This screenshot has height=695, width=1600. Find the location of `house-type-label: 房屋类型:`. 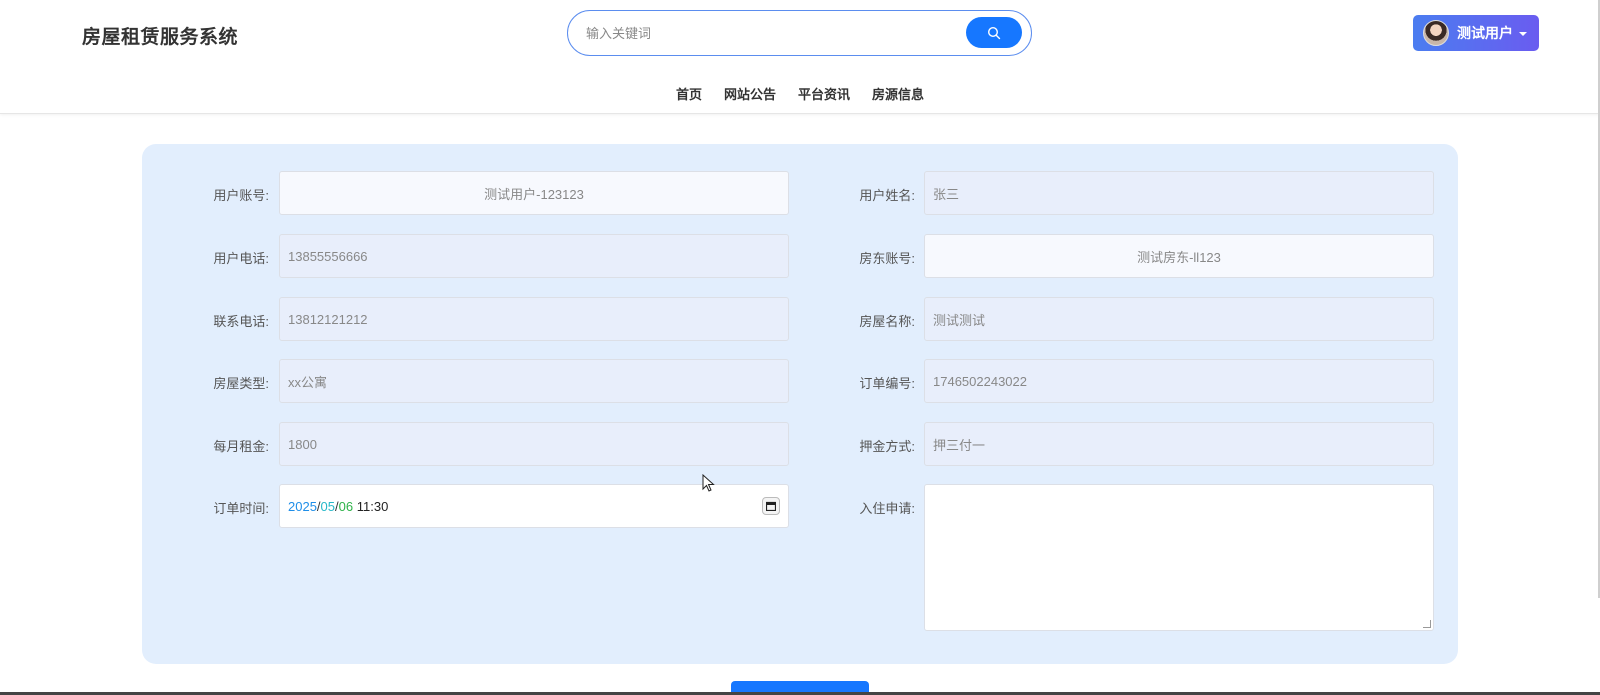

house-type-label: 房屋类型: is located at coordinates (241, 383).